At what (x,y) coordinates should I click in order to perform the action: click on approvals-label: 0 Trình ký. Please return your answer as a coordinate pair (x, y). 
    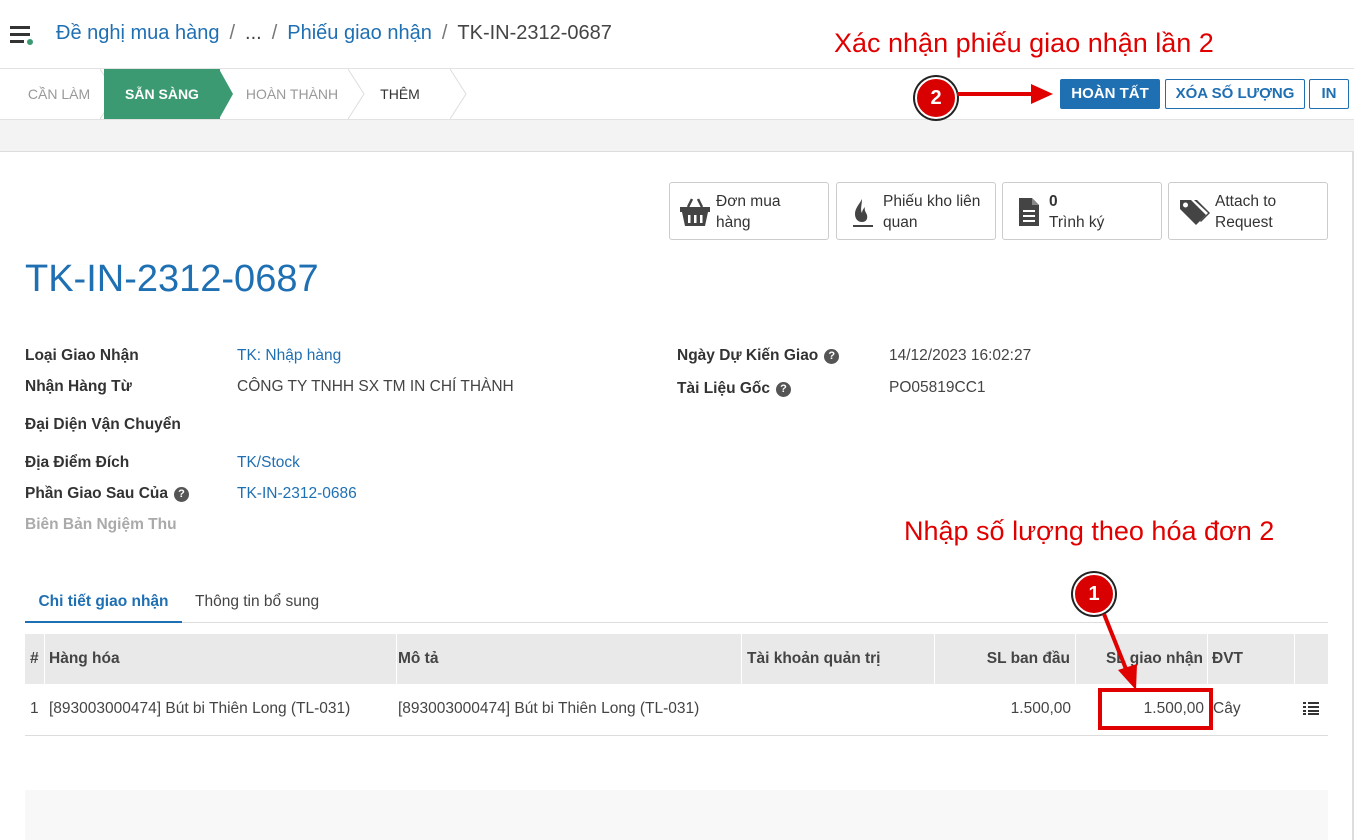
    Looking at the image, I should click on (1076, 212).